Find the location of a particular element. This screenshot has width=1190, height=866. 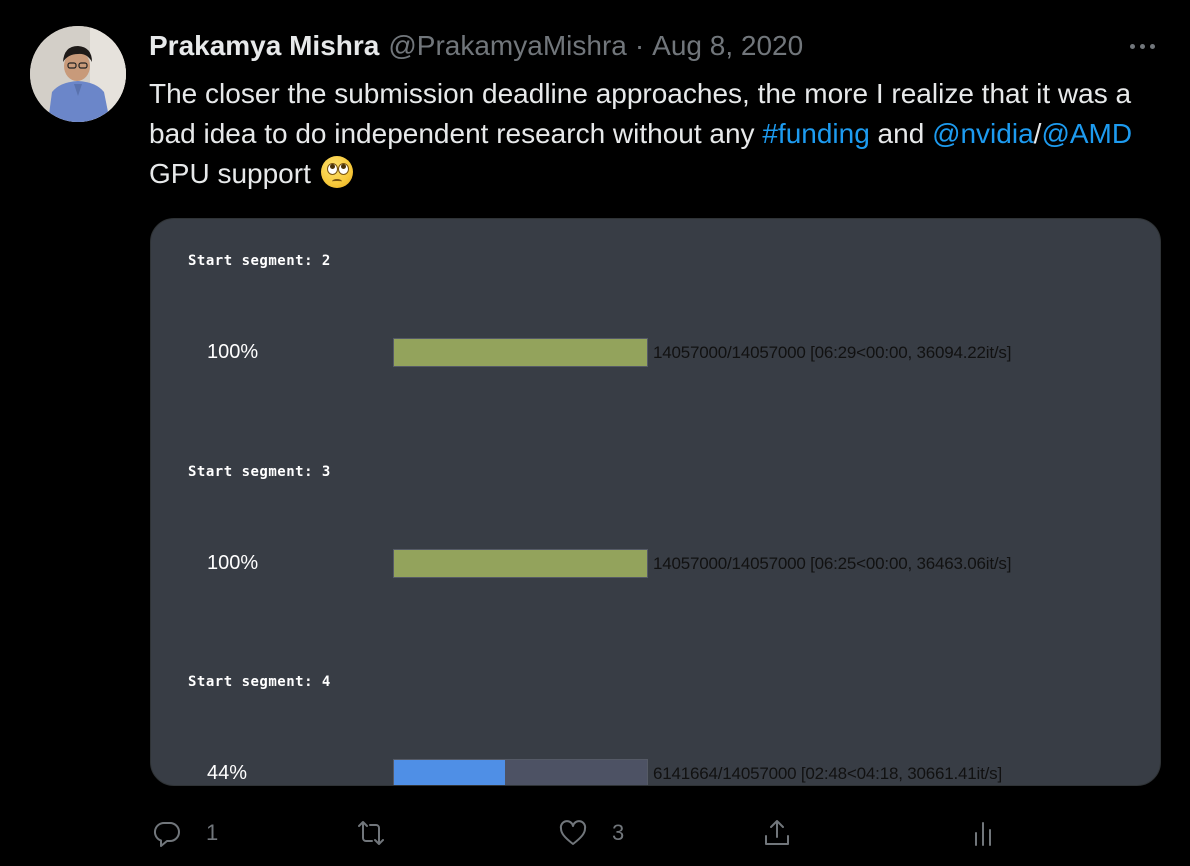

retweet-button is located at coordinates (383, 833).